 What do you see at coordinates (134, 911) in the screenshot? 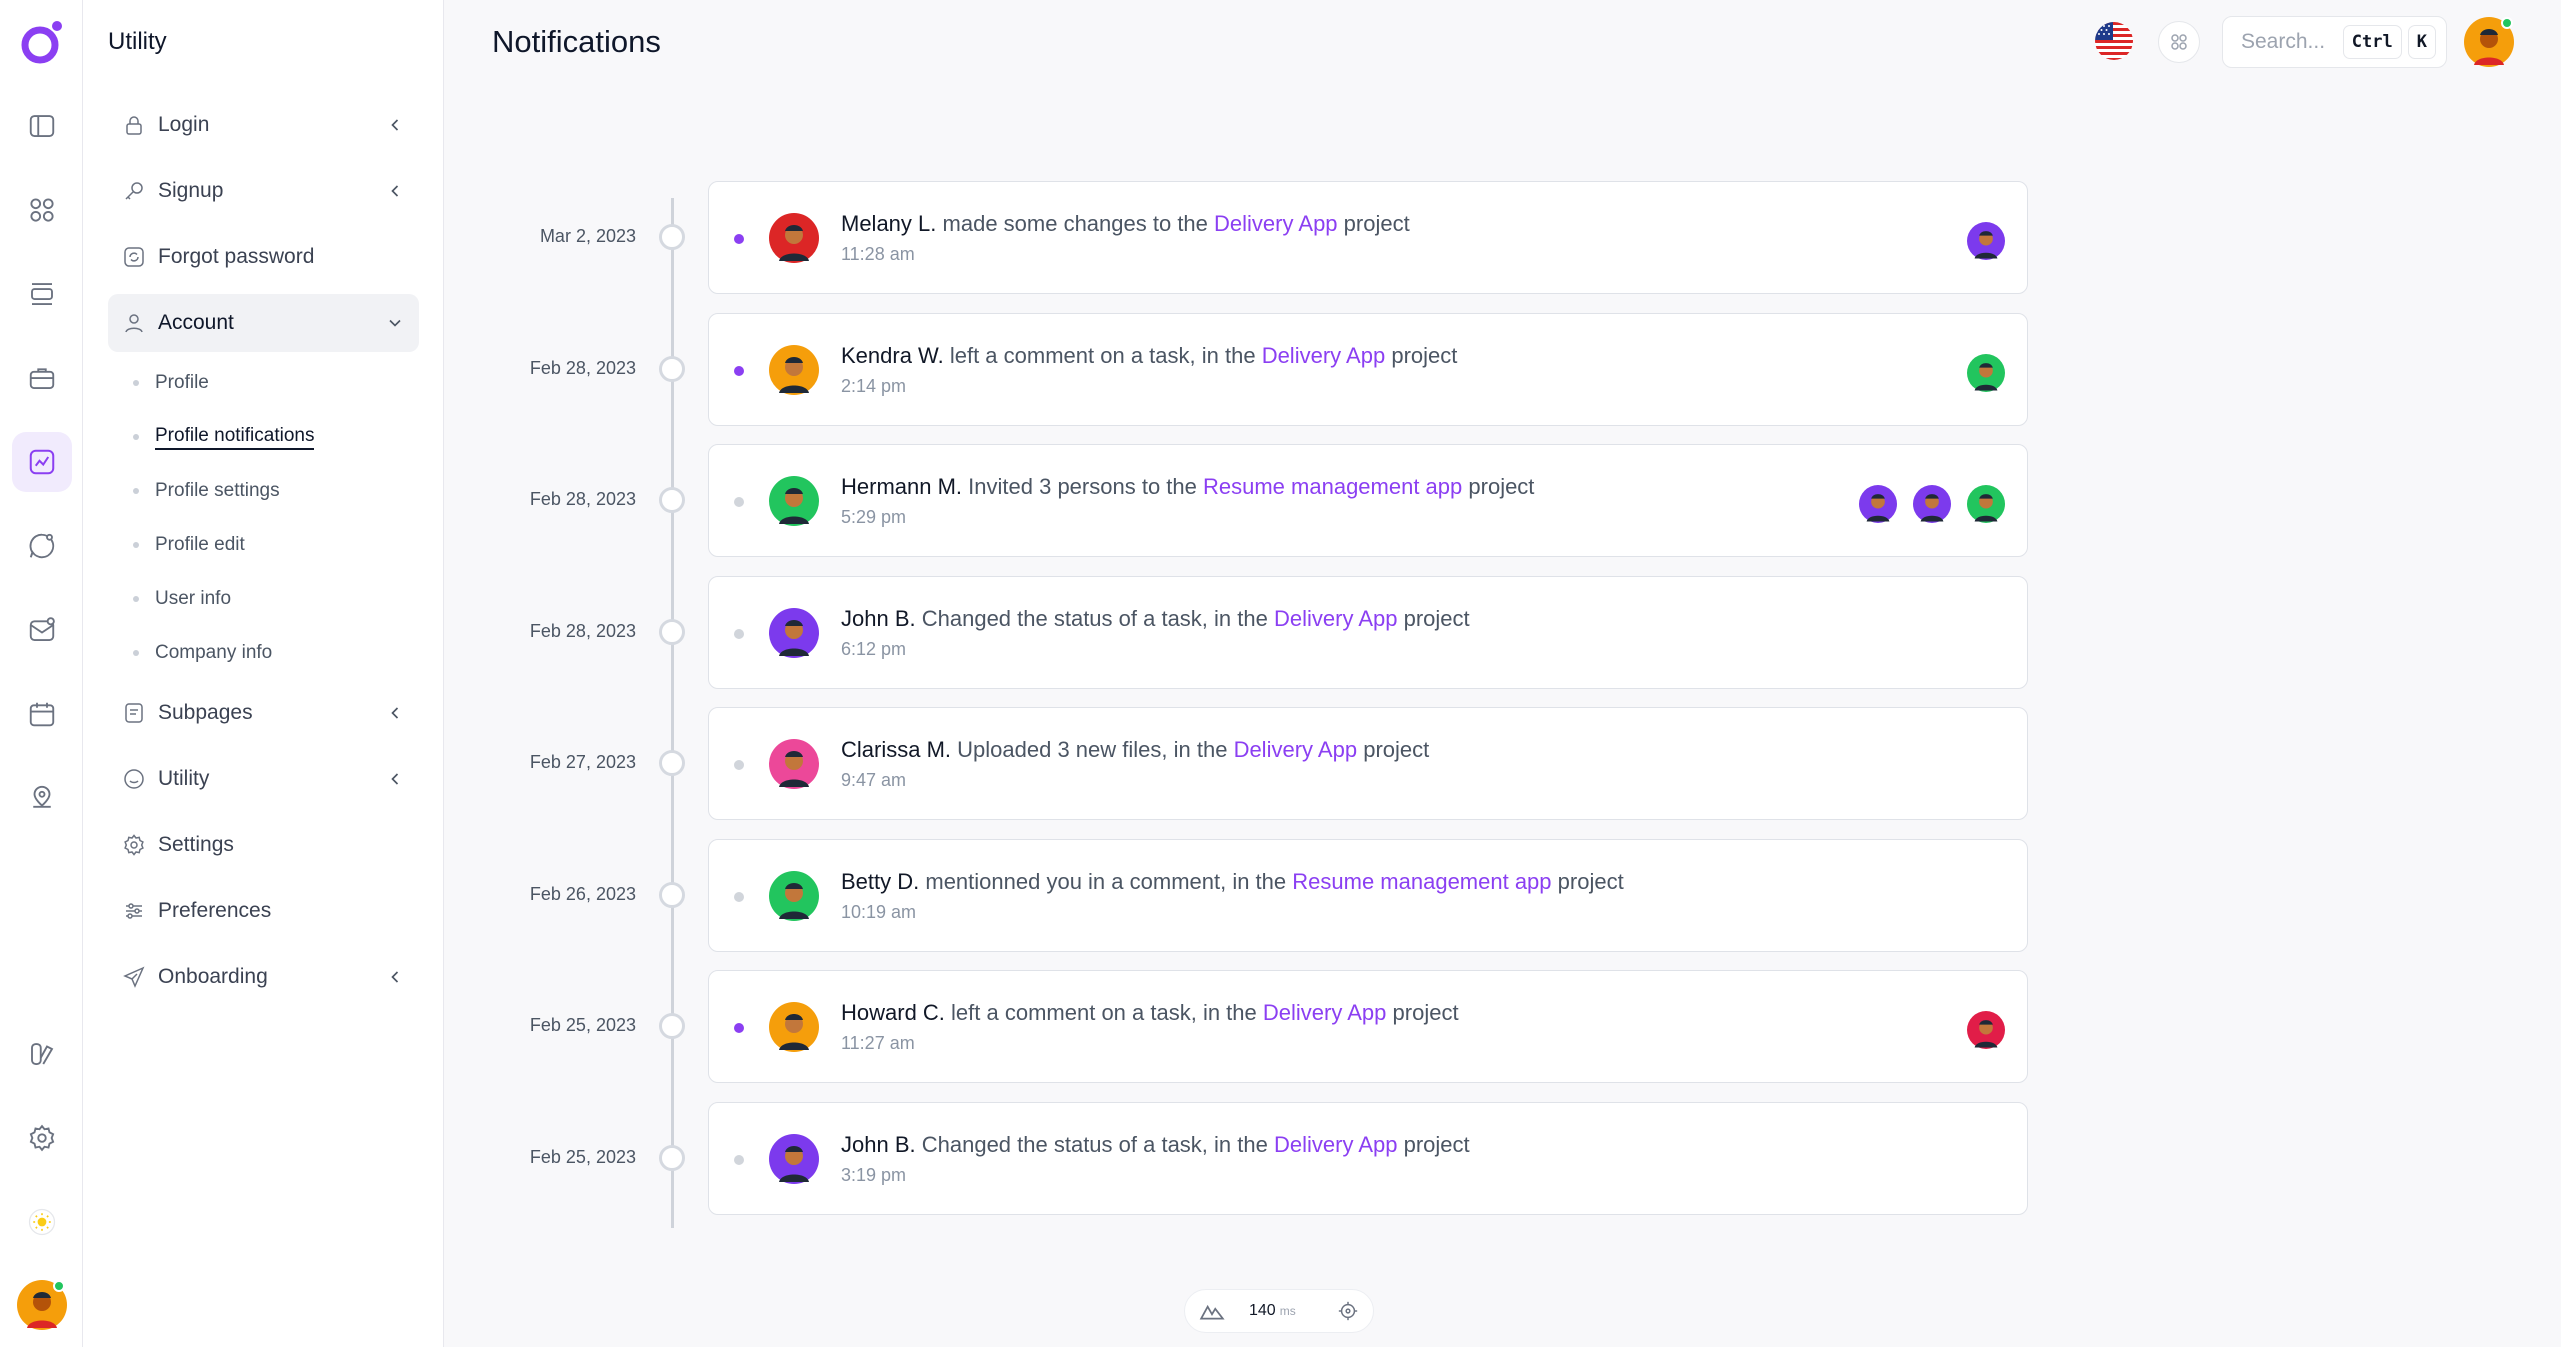
I see `sliders-icon` at bounding box center [134, 911].